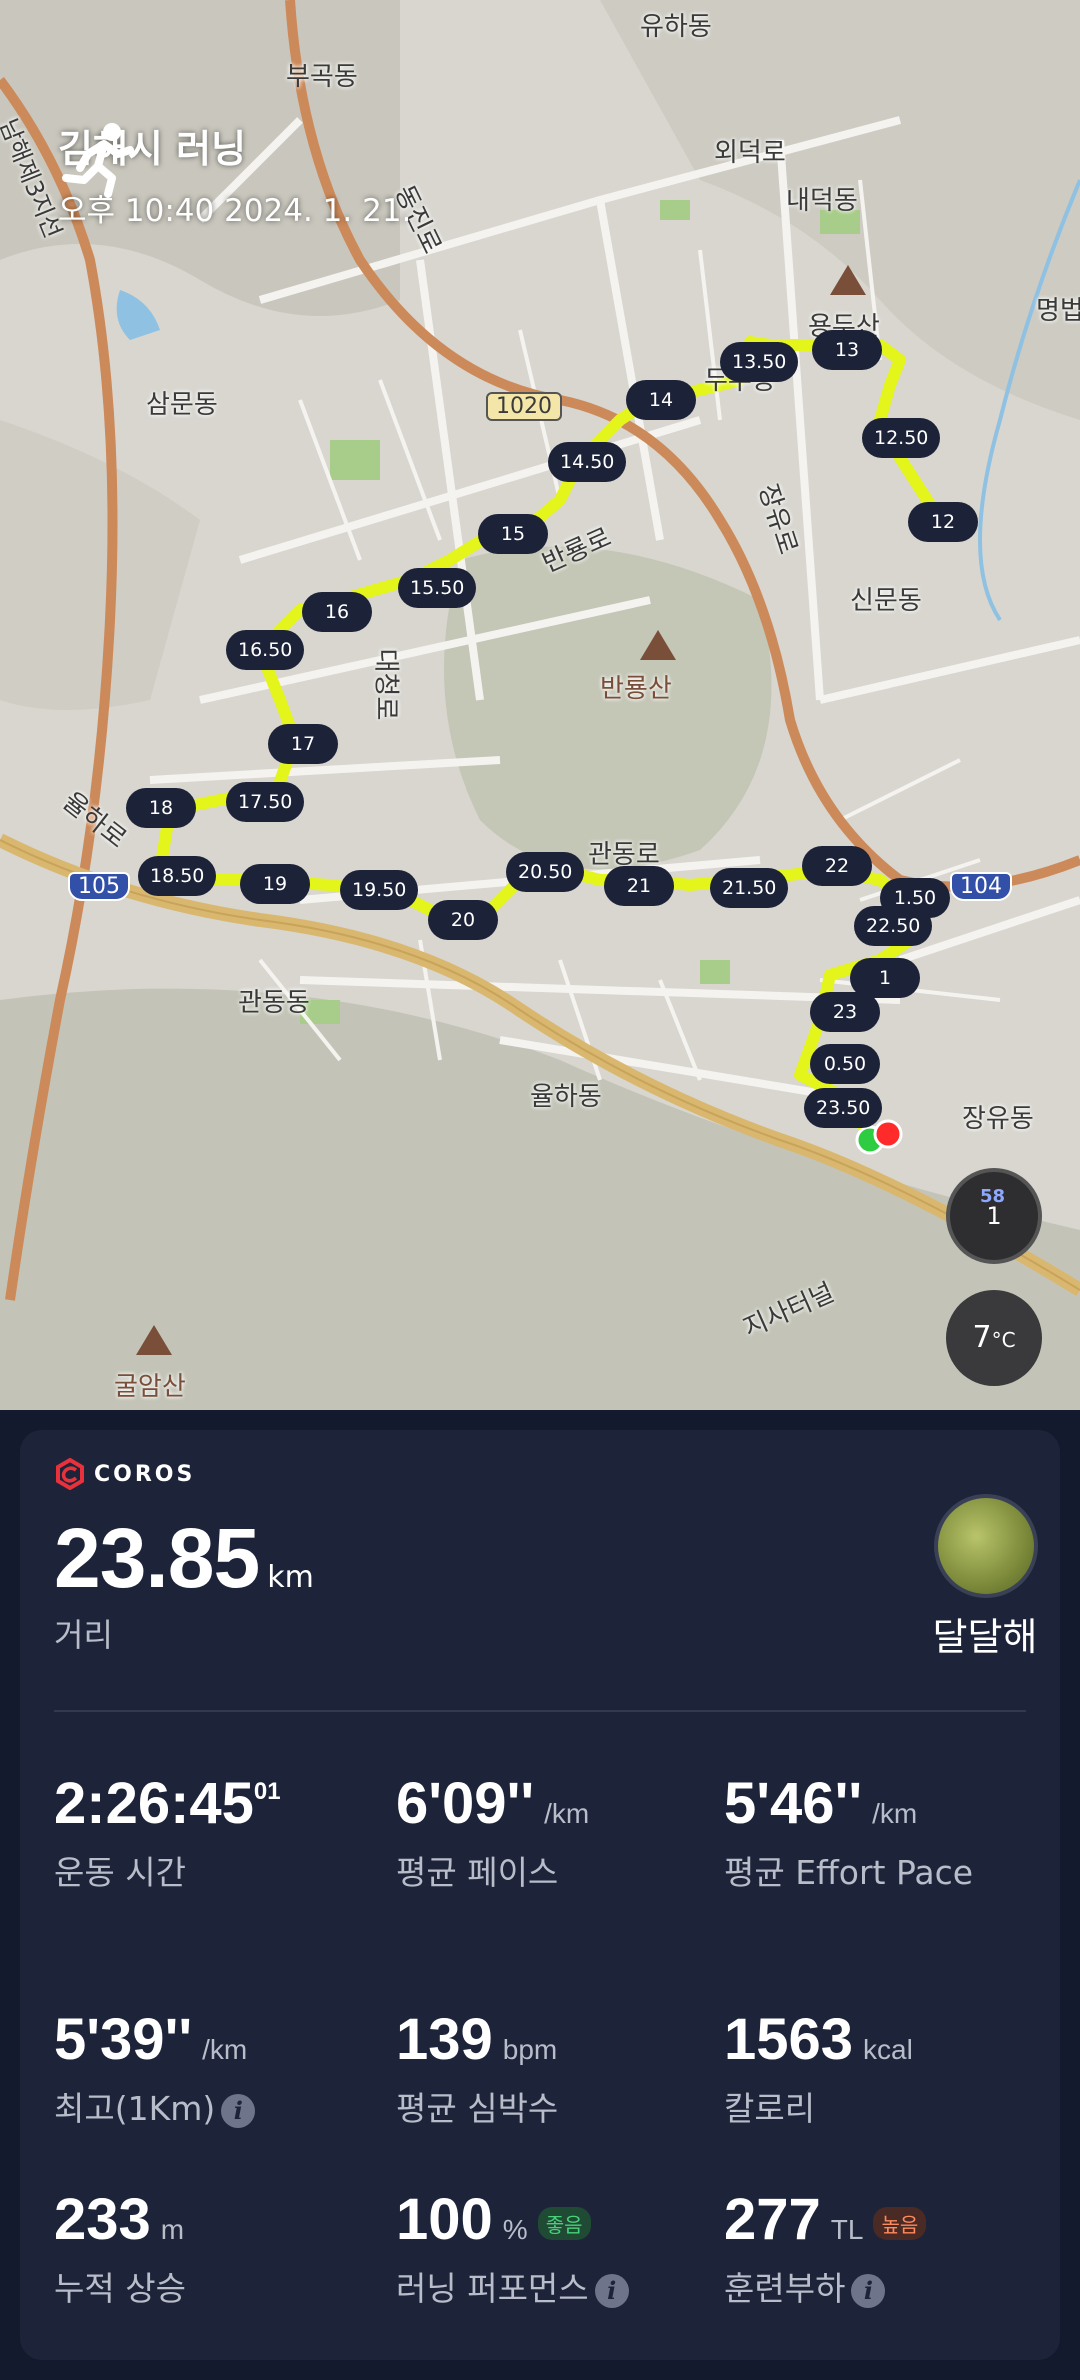  I want to click on stat-value: 1563, so click(789, 2039).